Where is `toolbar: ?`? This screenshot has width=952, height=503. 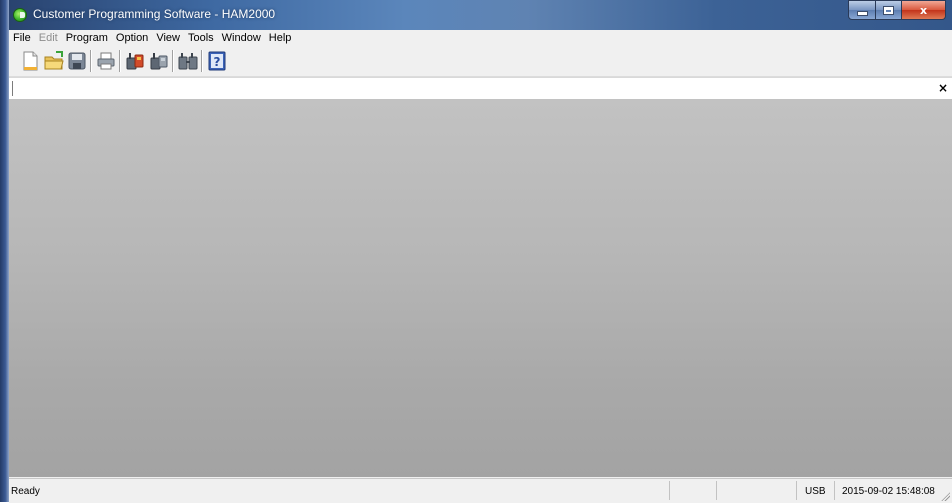 toolbar: ? is located at coordinates (480, 61).